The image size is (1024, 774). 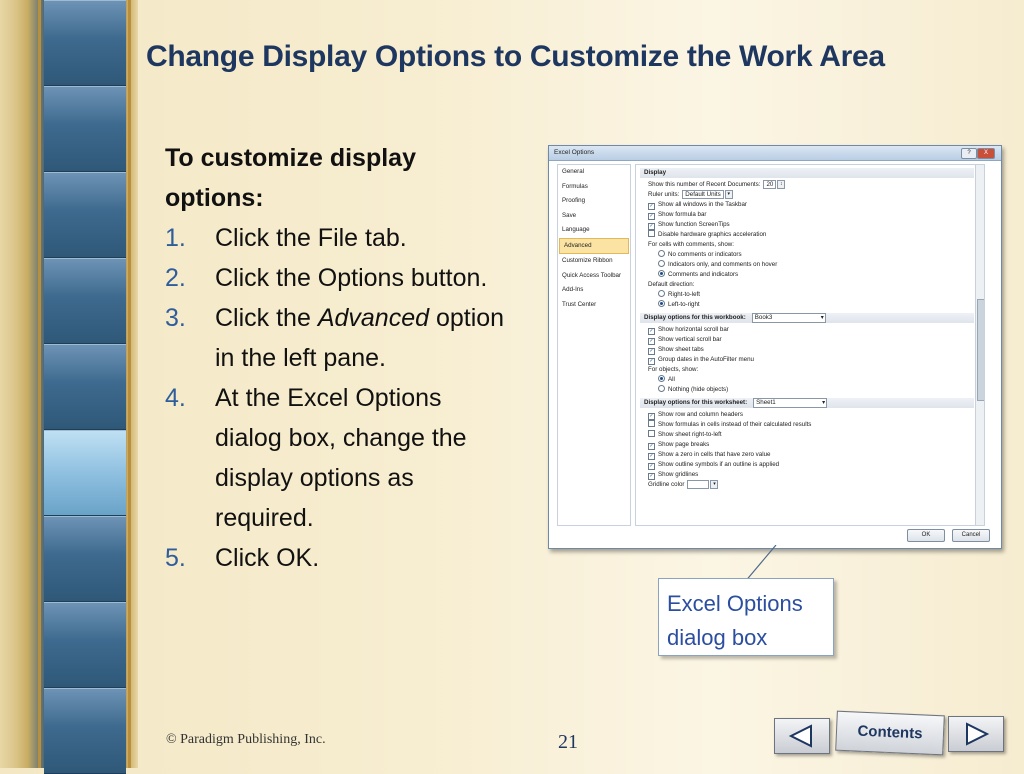 I want to click on nav-item-customize-ribbon: Customize Ribbon, so click(x=594, y=261).